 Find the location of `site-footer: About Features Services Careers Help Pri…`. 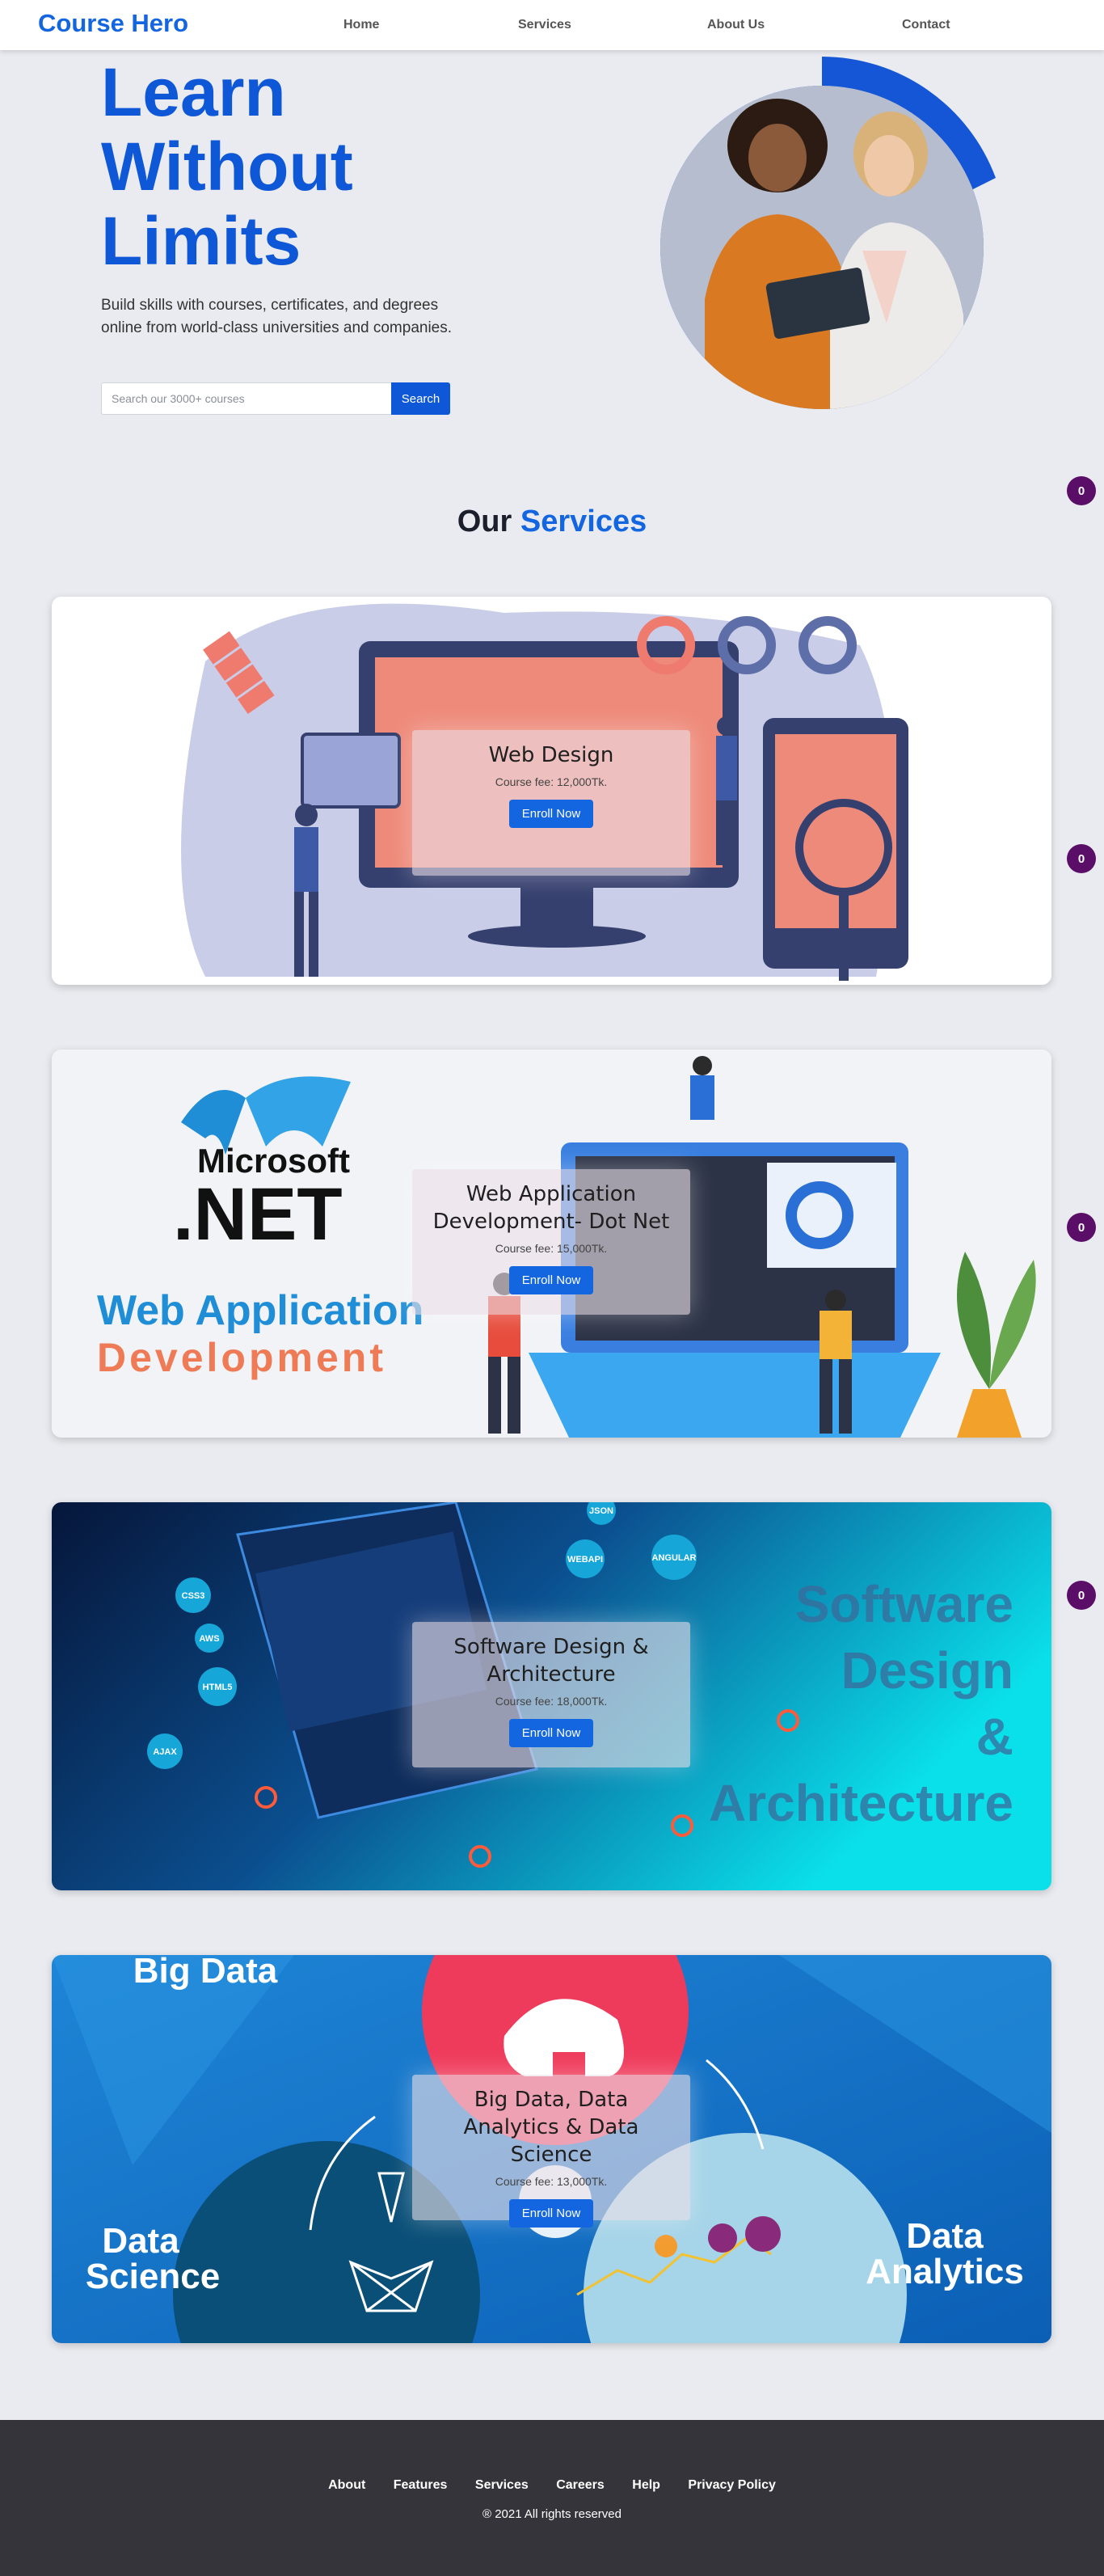

site-footer: About Features Services Careers Help Pri… is located at coordinates (552, 2498).